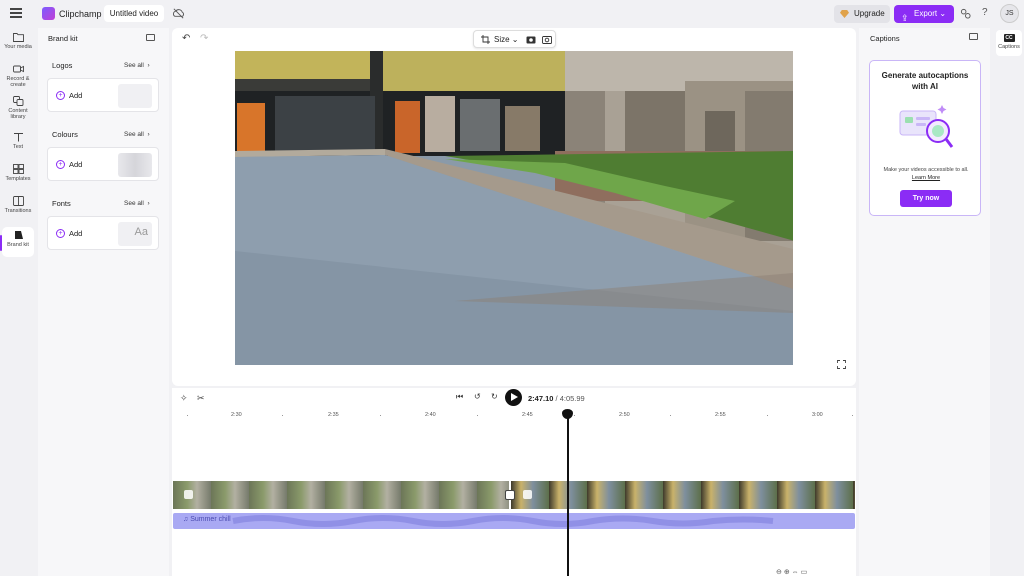 The height and width of the screenshot is (576, 1024). Describe the element at coordinates (1009, 13) in the screenshot. I see `avatar: JS` at that location.